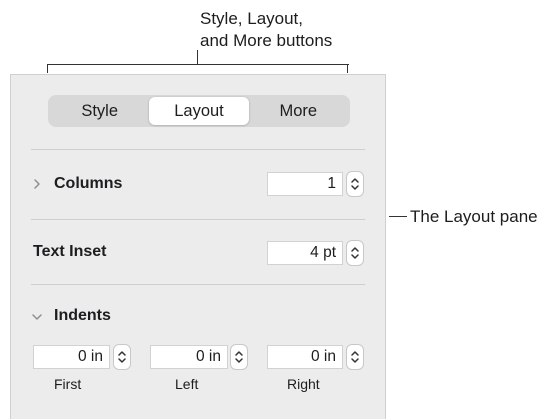 This screenshot has width=560, height=419. Describe the element at coordinates (252, 18) in the screenshot. I see `callout-buttons-line1: Style, Layout,` at that location.